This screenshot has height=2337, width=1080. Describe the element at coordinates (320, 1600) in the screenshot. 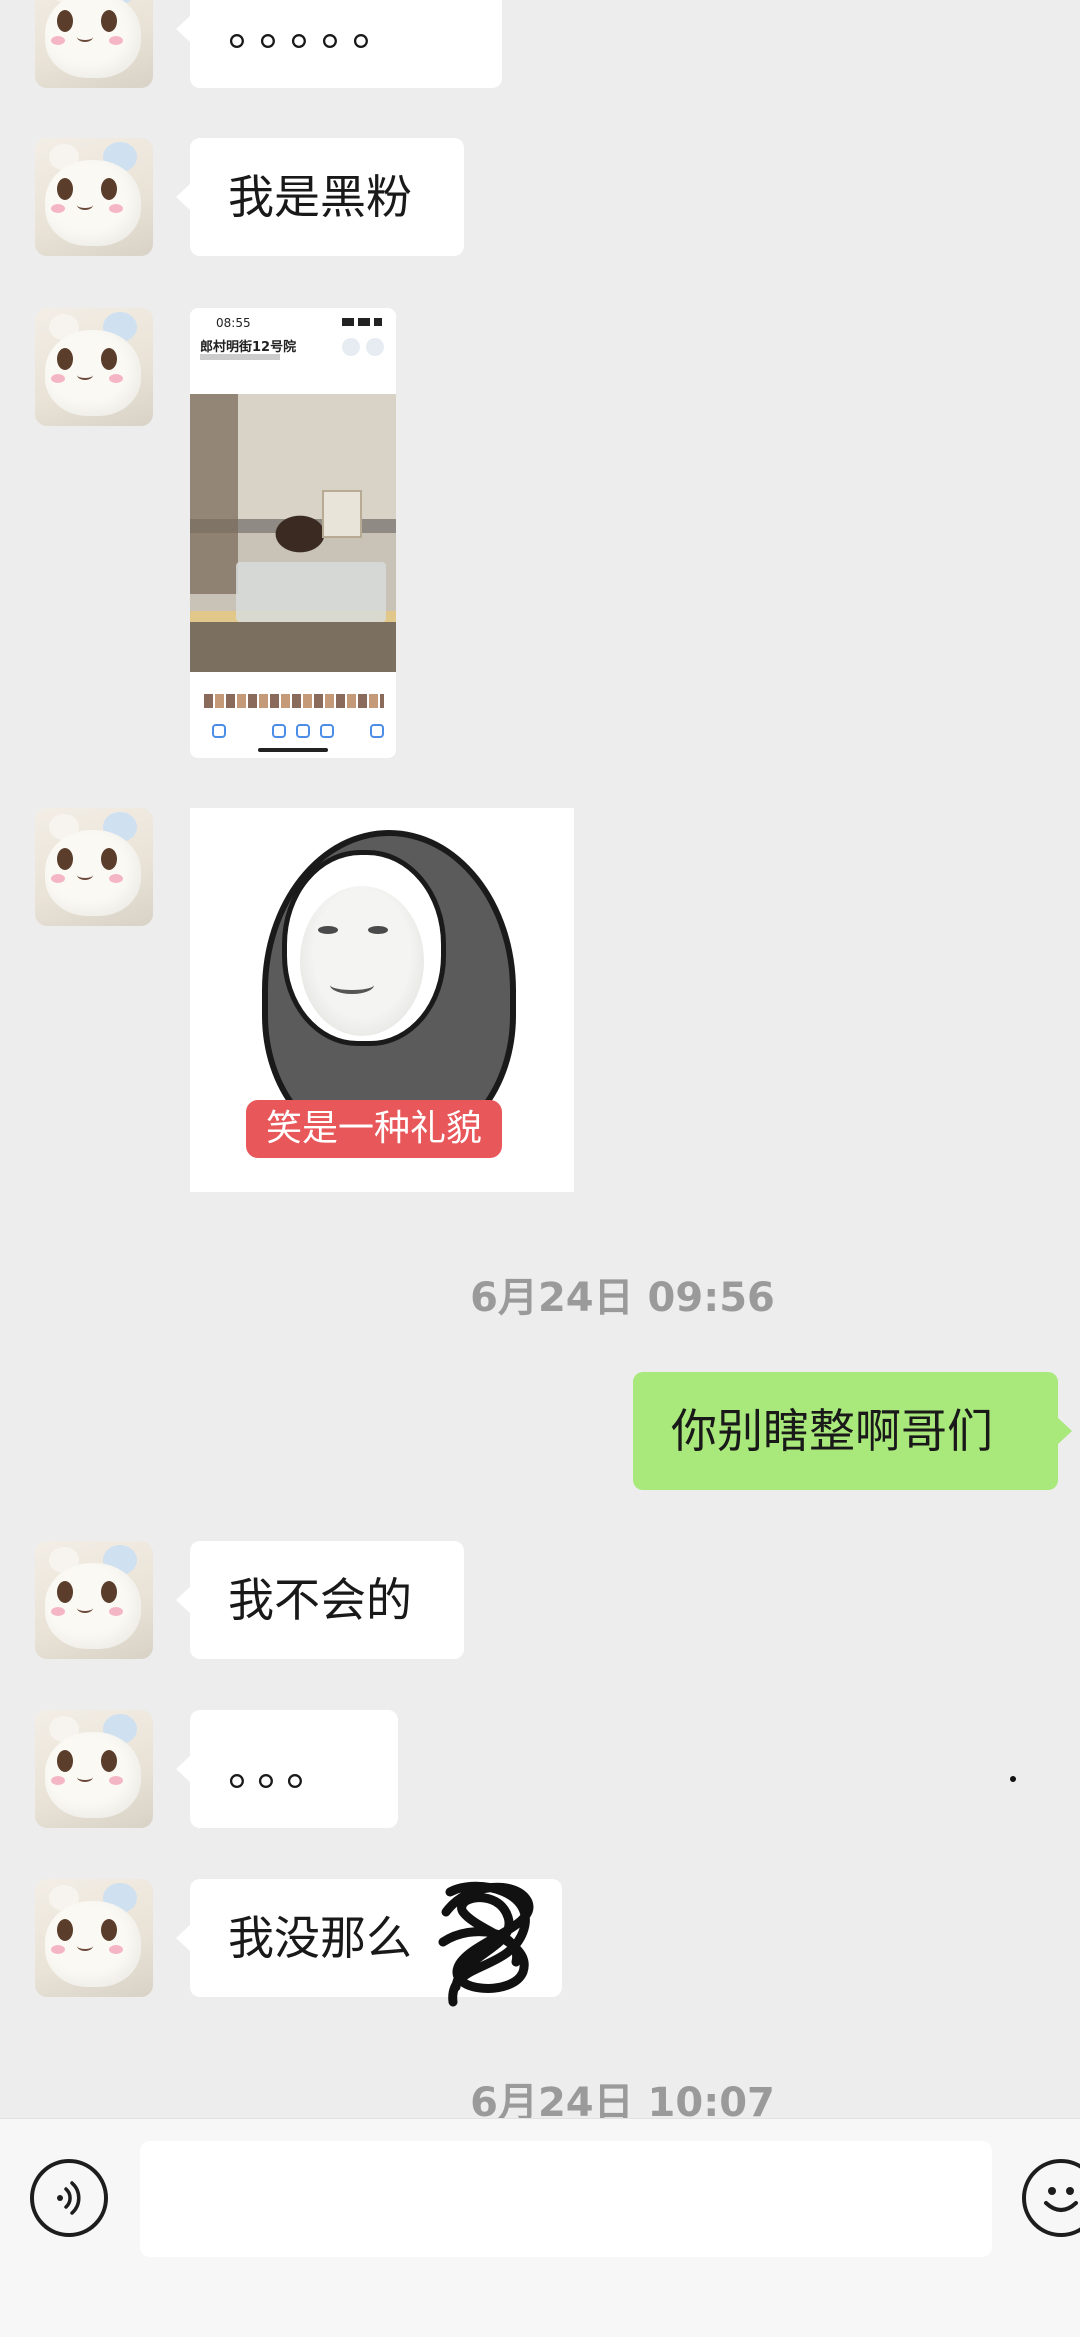

I see `message-bubble: 我不会的` at that location.